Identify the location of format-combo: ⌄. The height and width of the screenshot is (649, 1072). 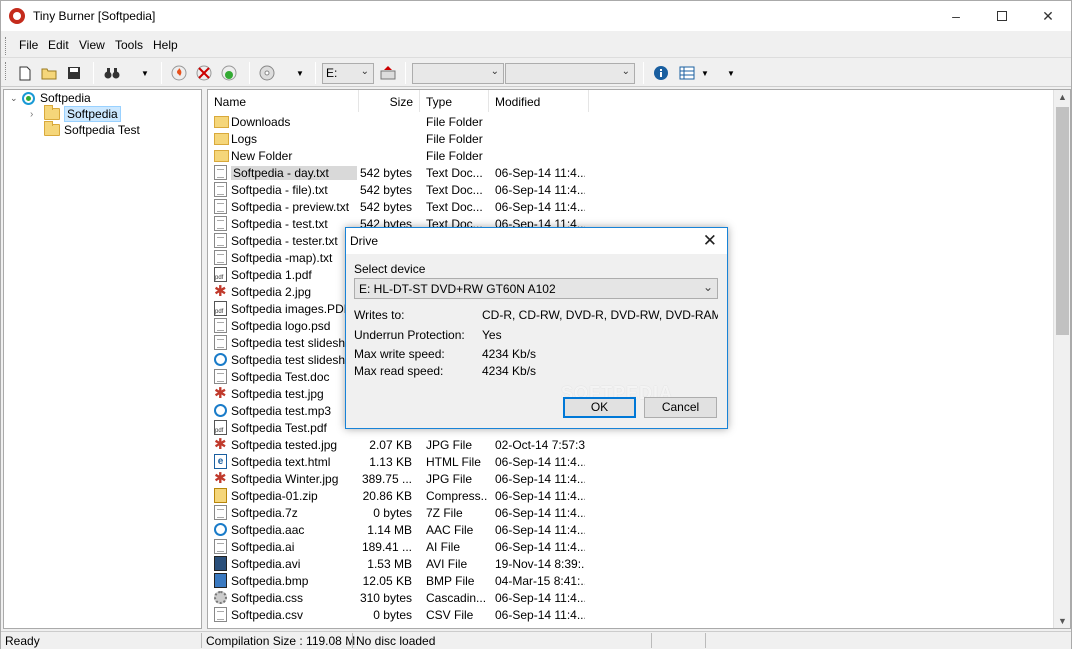
(570, 73).